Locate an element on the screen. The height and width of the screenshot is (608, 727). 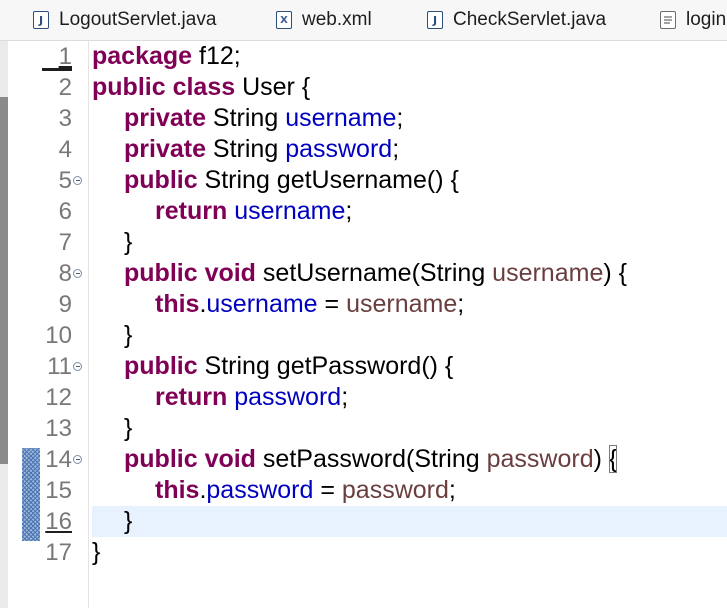
code-line: 12 return password; is located at coordinates (363, 397).